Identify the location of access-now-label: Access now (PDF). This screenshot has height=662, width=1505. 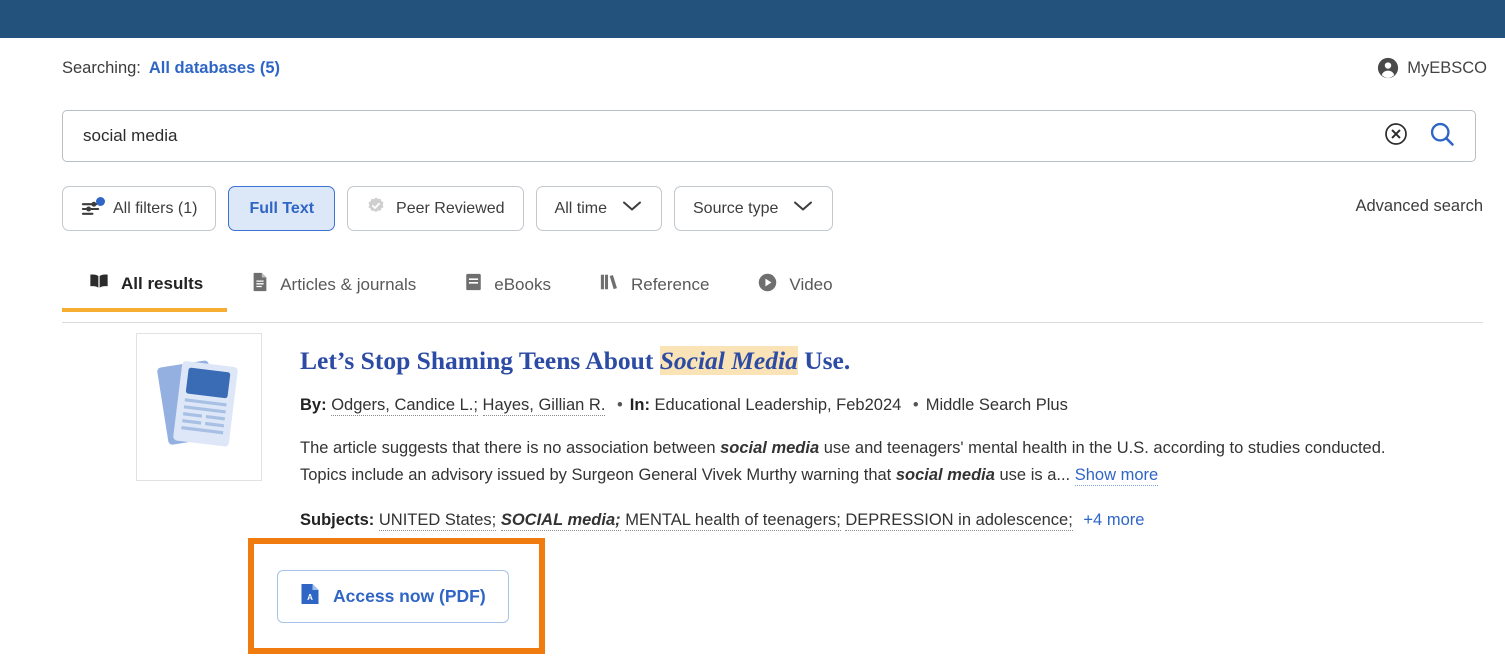
(409, 596).